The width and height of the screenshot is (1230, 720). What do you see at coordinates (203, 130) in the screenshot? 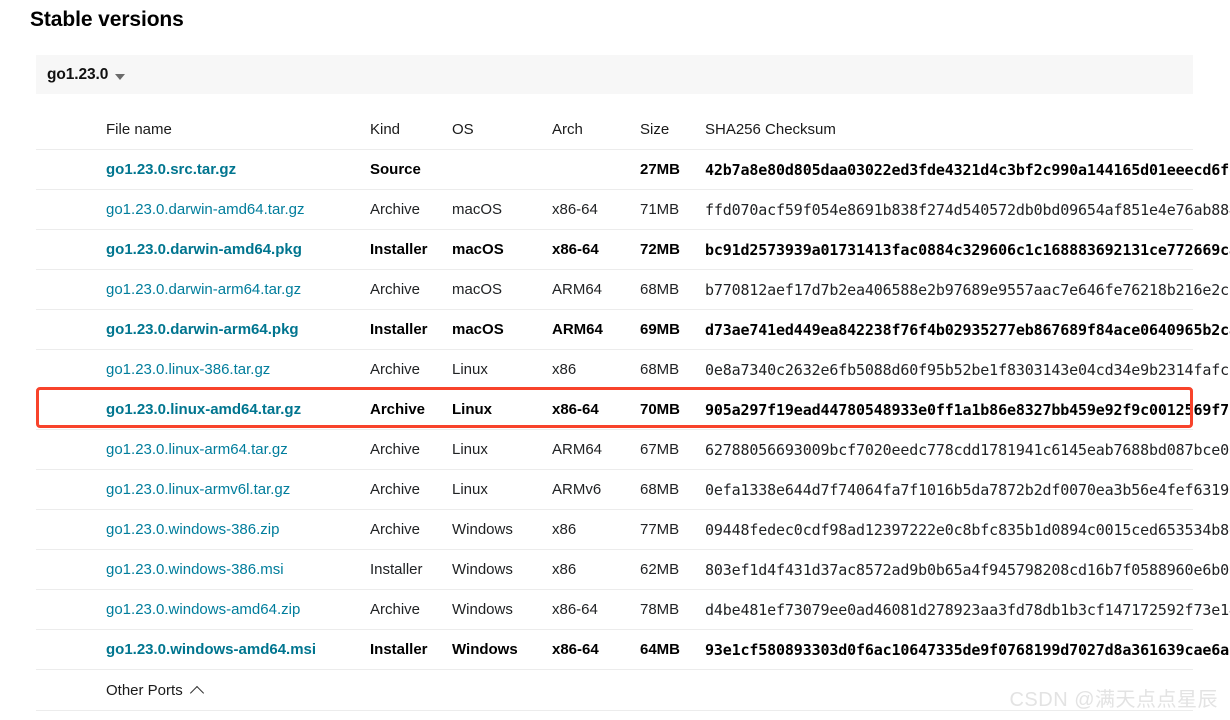
I see `column-header-file-name: File name` at bounding box center [203, 130].